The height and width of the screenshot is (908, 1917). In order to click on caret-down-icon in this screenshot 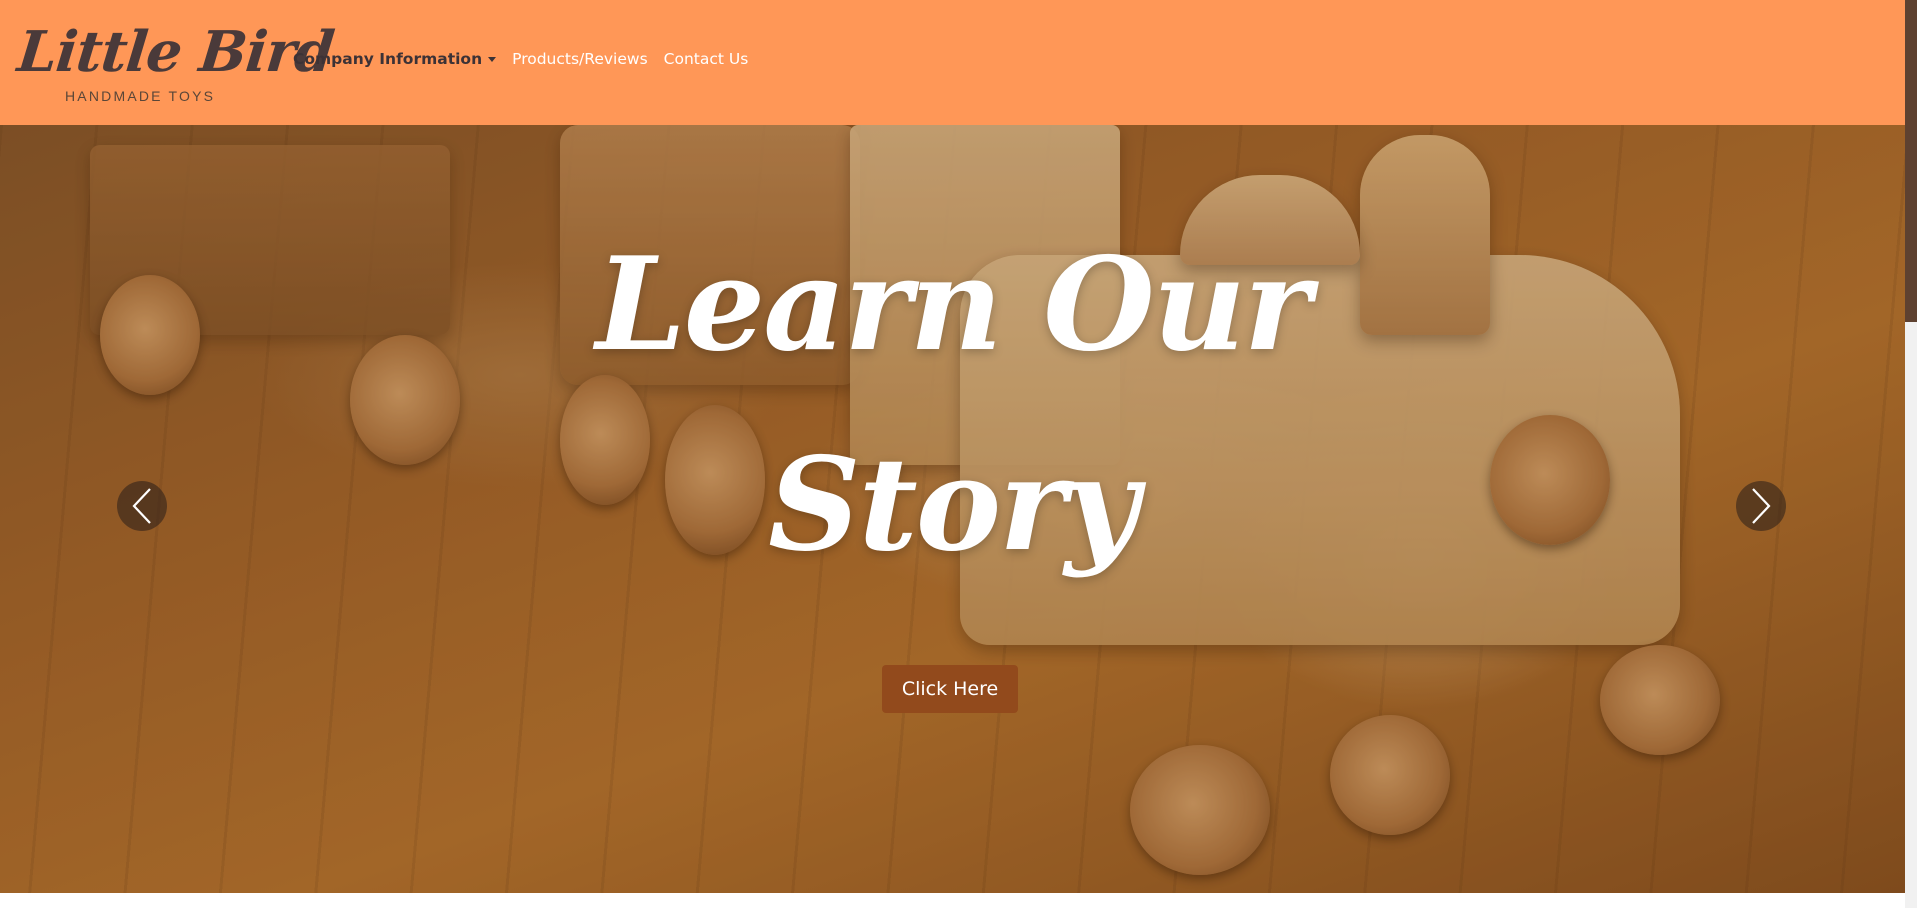, I will do `click(492, 59)`.